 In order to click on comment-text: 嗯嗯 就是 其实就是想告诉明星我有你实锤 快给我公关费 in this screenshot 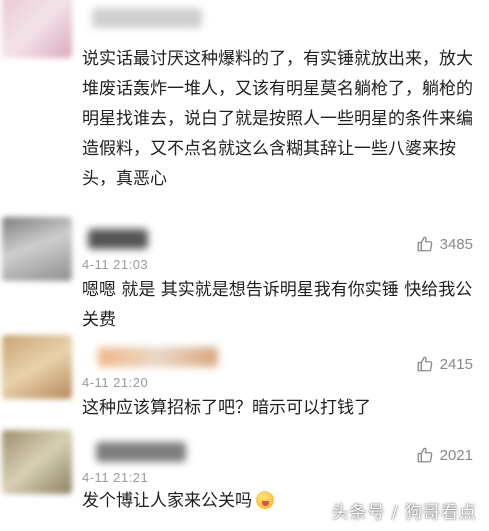, I will do `click(277, 305)`.